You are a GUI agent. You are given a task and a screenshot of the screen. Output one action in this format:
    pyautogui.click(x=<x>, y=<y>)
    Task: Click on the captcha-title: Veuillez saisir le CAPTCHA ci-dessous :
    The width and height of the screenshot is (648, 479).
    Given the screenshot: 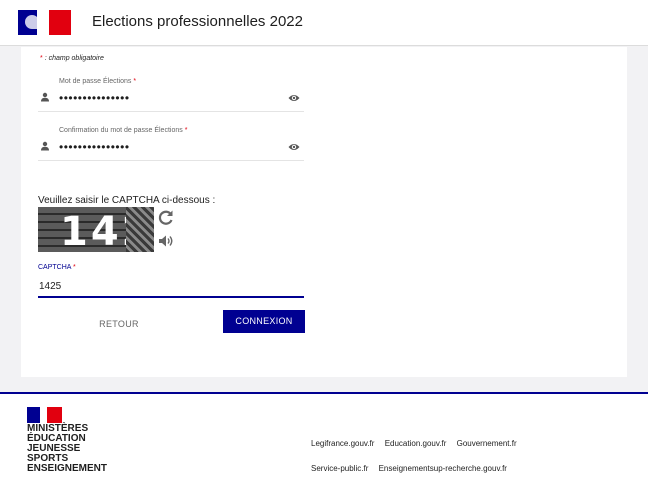 What is the action you would take?
    pyautogui.click(x=127, y=200)
    